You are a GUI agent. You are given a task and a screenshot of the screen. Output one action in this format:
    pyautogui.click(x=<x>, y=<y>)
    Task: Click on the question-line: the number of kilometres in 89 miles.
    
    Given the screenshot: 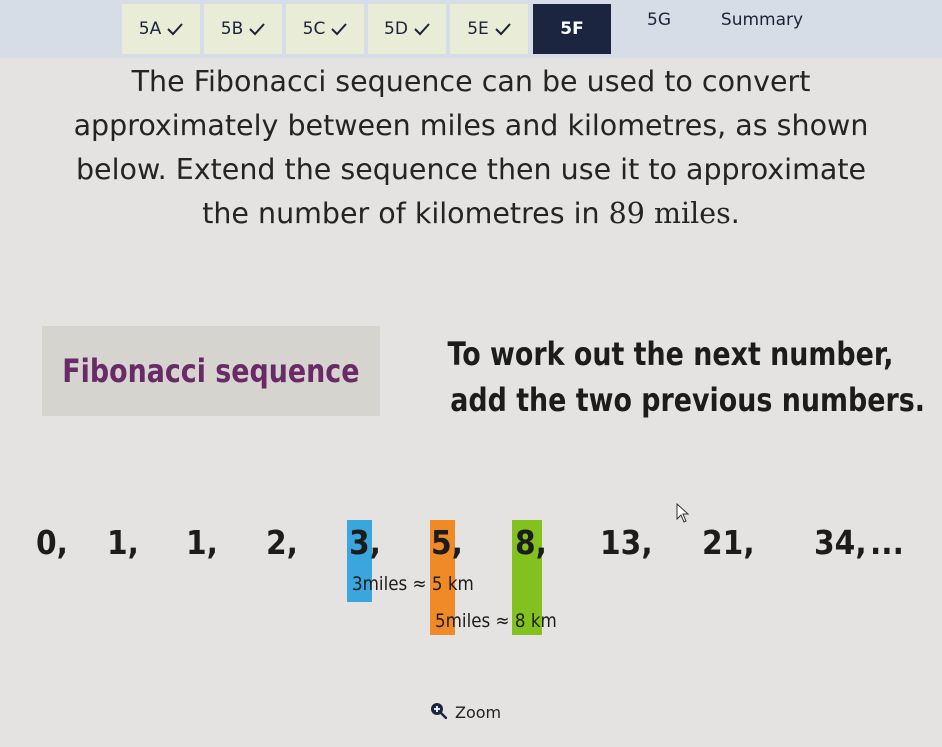 What is the action you would take?
    pyautogui.click(x=471, y=214)
    